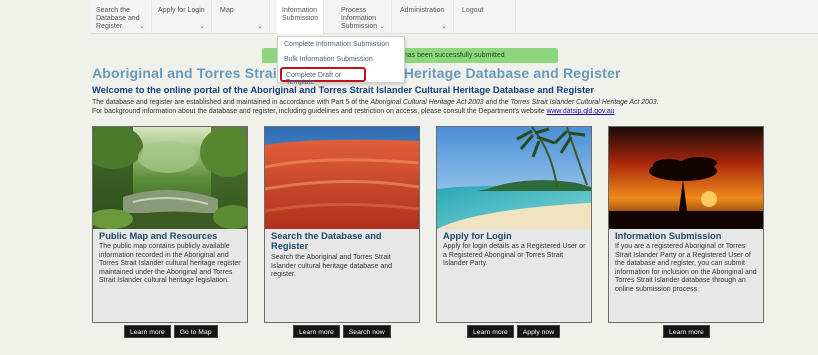 The height and width of the screenshot is (355, 818). I want to click on intro-text-part: and the, so click(497, 102).